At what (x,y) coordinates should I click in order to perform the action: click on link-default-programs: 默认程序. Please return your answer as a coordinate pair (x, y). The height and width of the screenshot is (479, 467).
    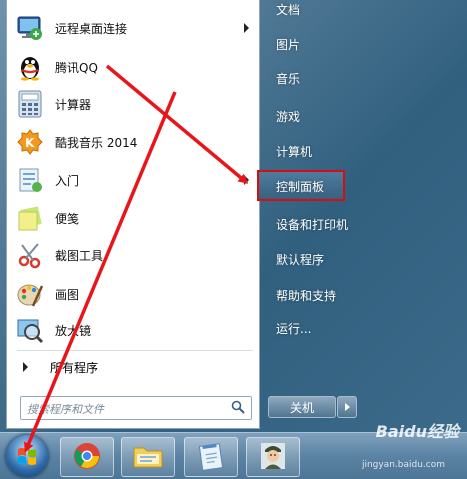
    Looking at the image, I should click on (364, 259).